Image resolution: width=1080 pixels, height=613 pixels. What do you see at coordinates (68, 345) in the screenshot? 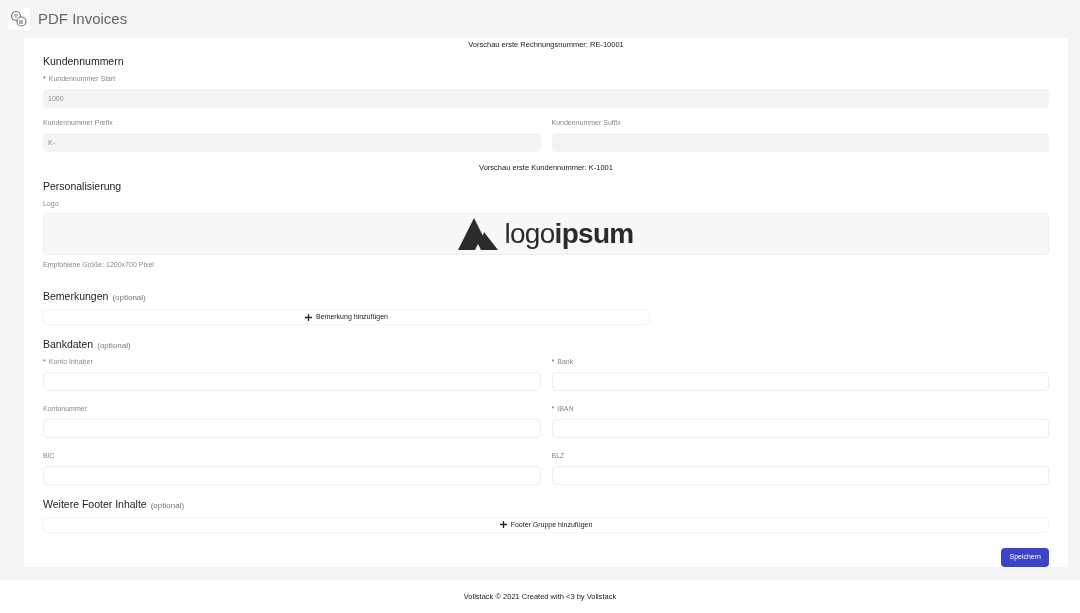
I see `section-heading: Bankdaten` at bounding box center [68, 345].